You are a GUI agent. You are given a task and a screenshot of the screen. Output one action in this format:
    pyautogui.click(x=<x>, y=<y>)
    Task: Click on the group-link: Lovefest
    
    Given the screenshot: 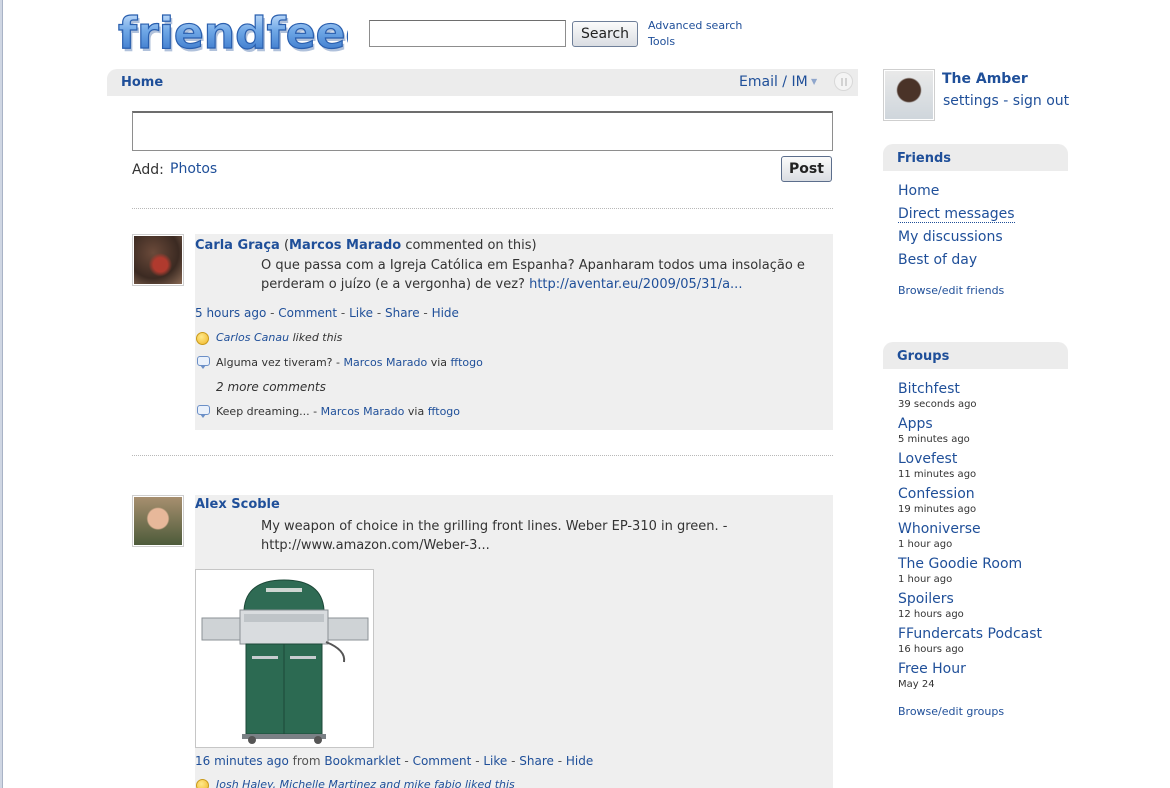 What is the action you would take?
    pyautogui.click(x=927, y=459)
    